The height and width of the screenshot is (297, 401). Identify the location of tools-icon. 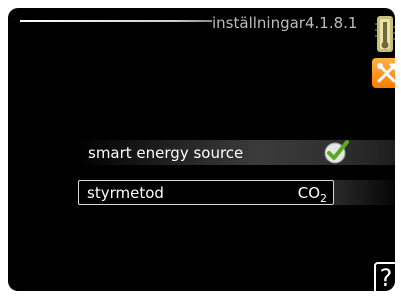
(383, 73).